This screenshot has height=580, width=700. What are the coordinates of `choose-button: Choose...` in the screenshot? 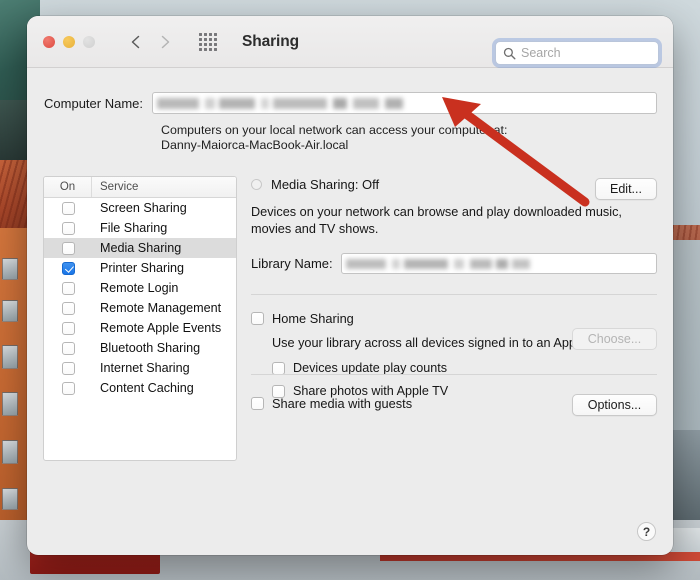 It's located at (614, 339).